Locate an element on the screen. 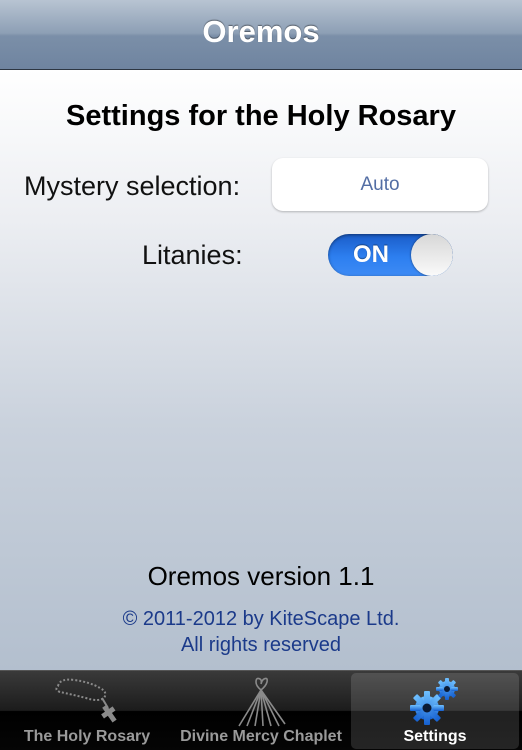  navigation-bar: Oremos is located at coordinates (261, 35).